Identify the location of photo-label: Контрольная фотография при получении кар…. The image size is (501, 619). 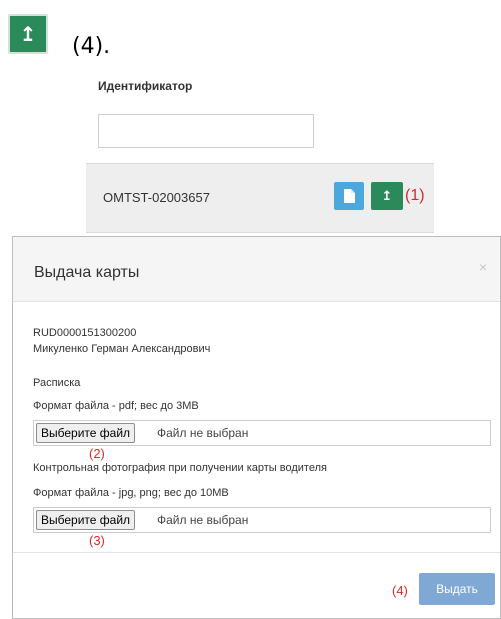
(180, 468).